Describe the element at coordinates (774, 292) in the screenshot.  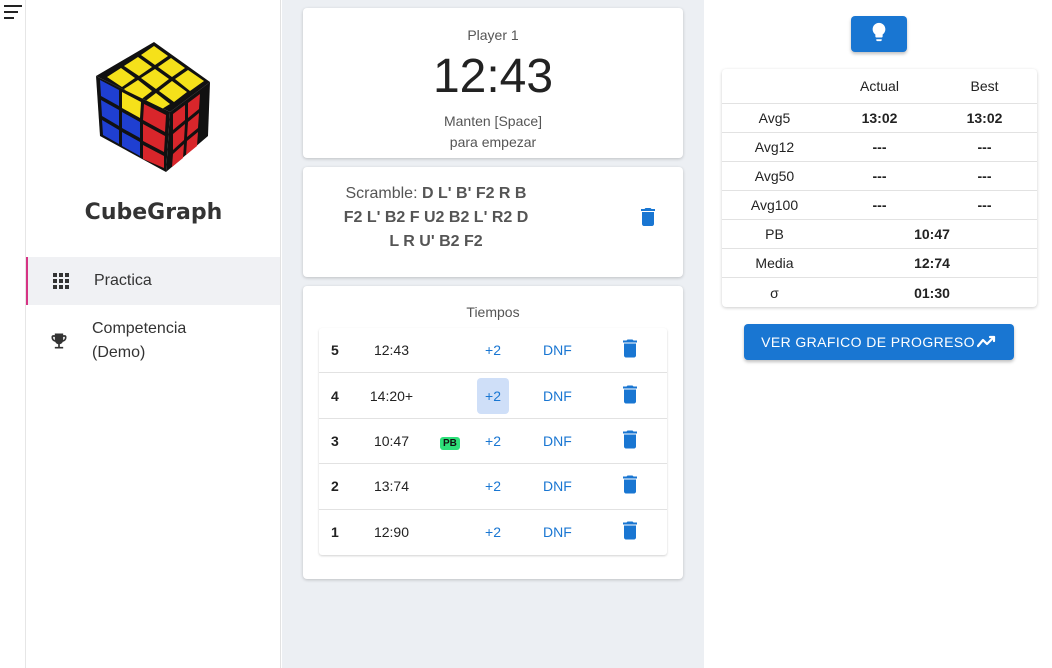
I see `stat-label: σ` at that location.